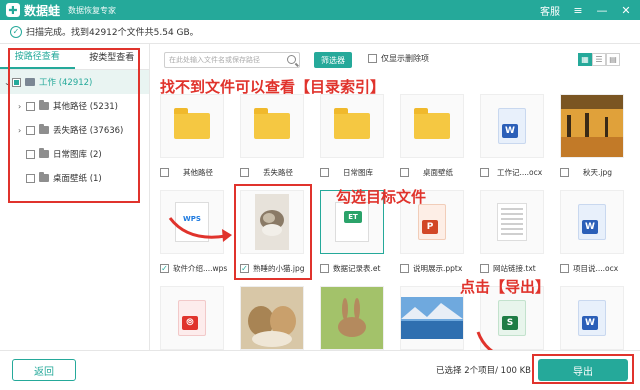 This screenshot has width=640, height=390. Describe the element at coordinates (92, 10) in the screenshot. I see `app-subtitle: 数据恢复专家` at that location.